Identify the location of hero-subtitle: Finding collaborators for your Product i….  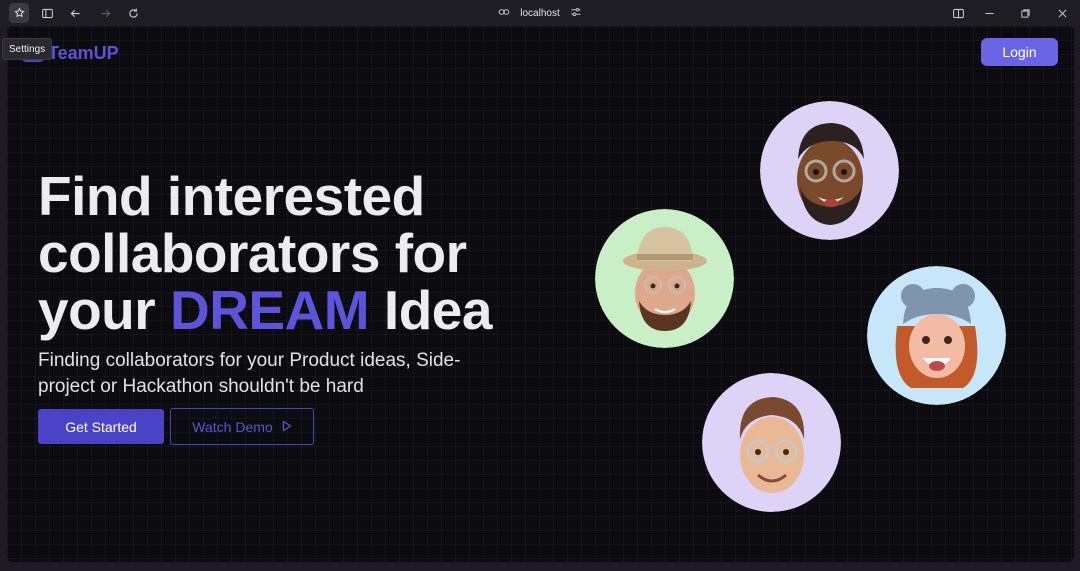
(249, 373).